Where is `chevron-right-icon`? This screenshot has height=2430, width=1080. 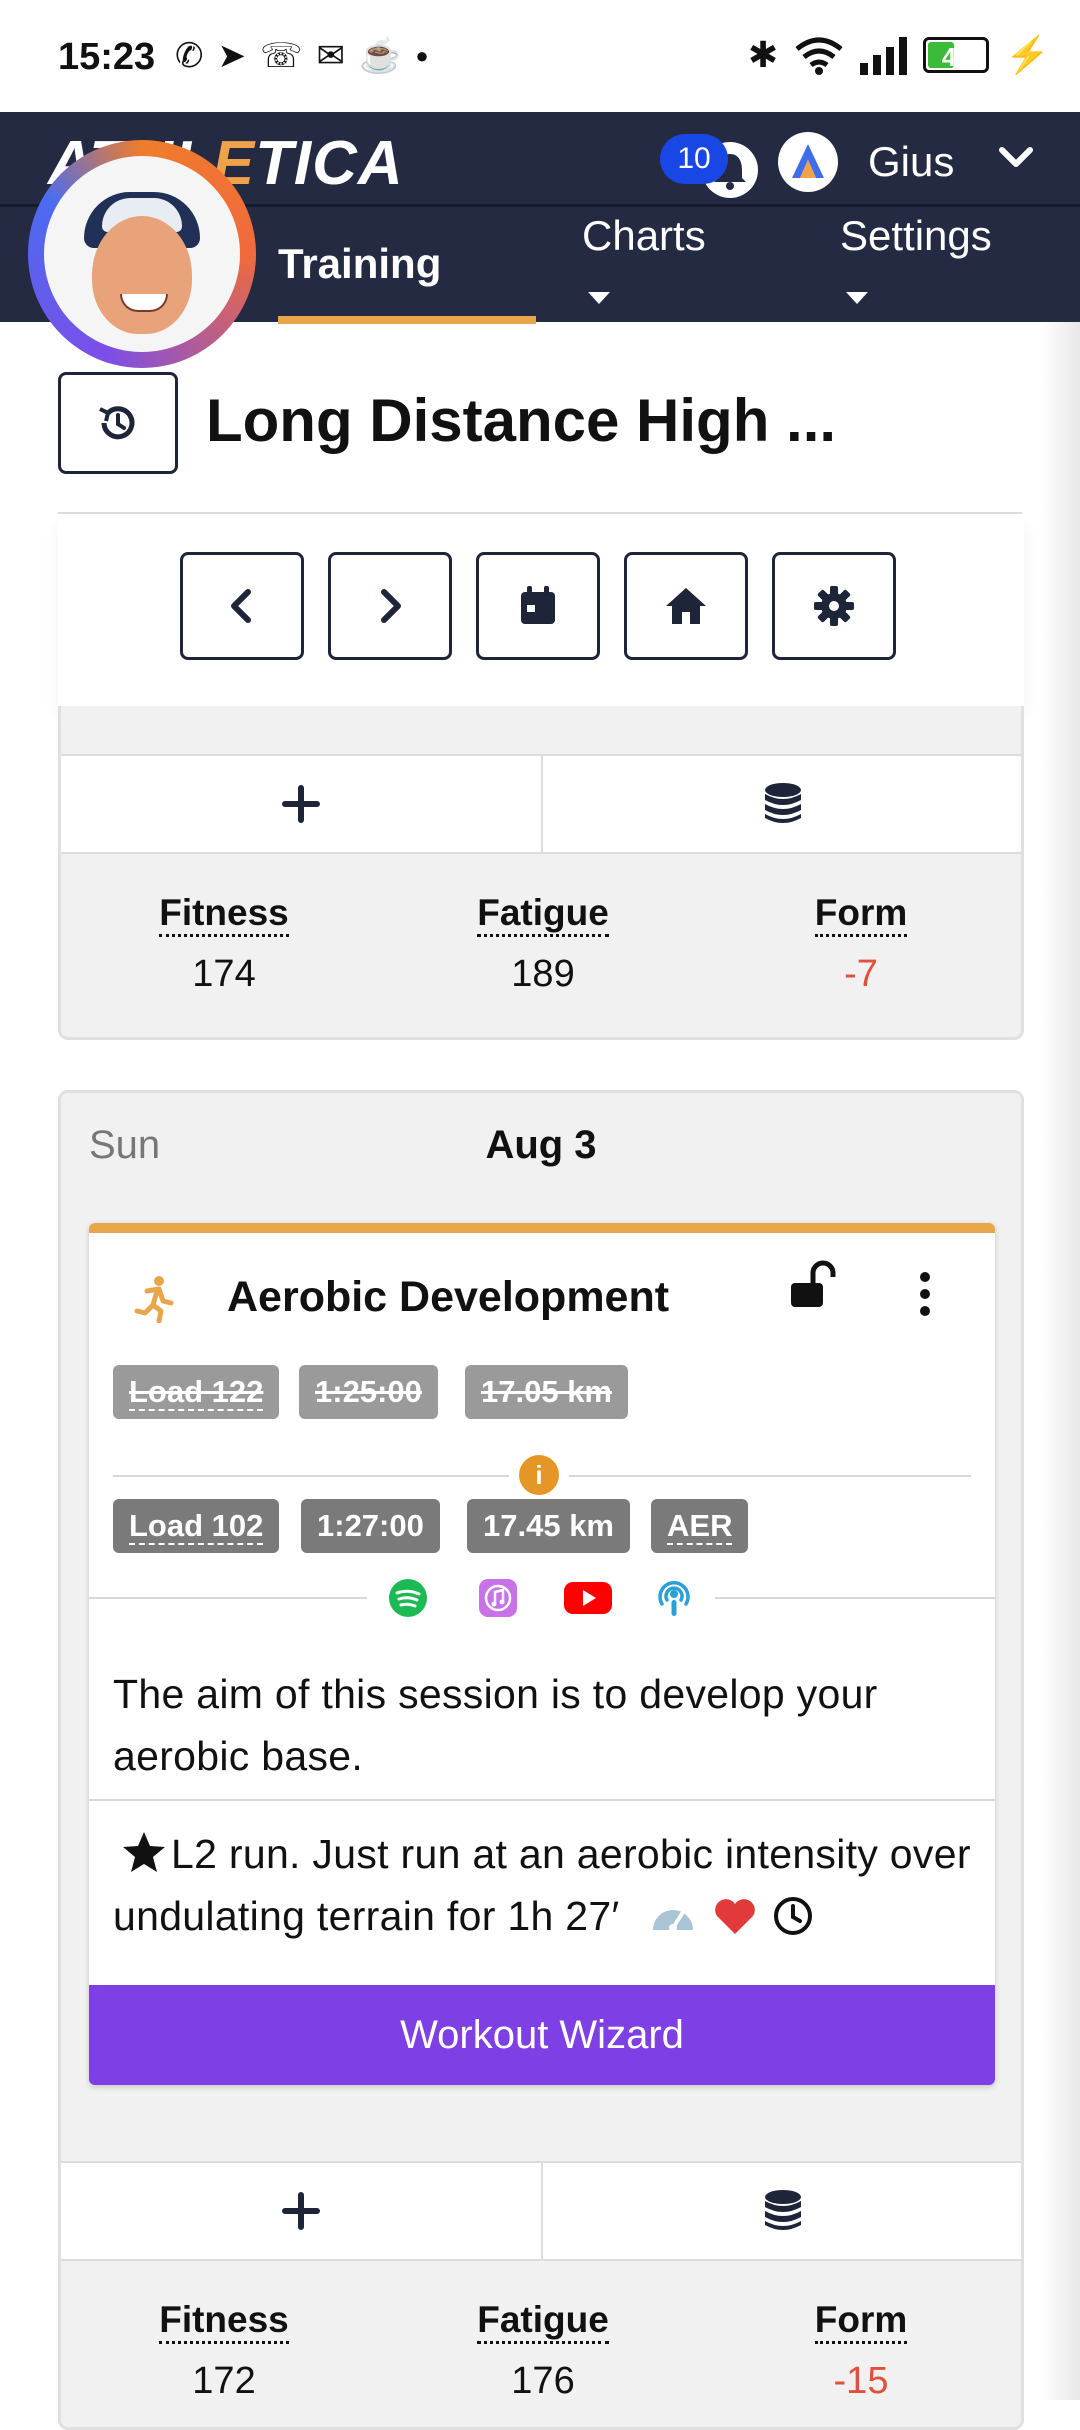 chevron-right-icon is located at coordinates (391, 606).